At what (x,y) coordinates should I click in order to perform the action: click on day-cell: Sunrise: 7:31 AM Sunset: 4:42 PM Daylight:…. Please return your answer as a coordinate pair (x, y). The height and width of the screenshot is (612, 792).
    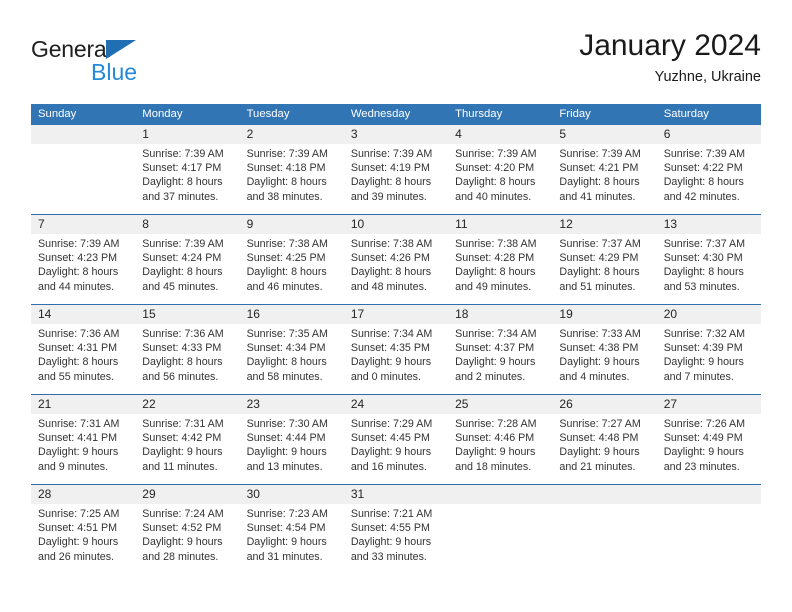
    Looking at the image, I should click on (187, 449).